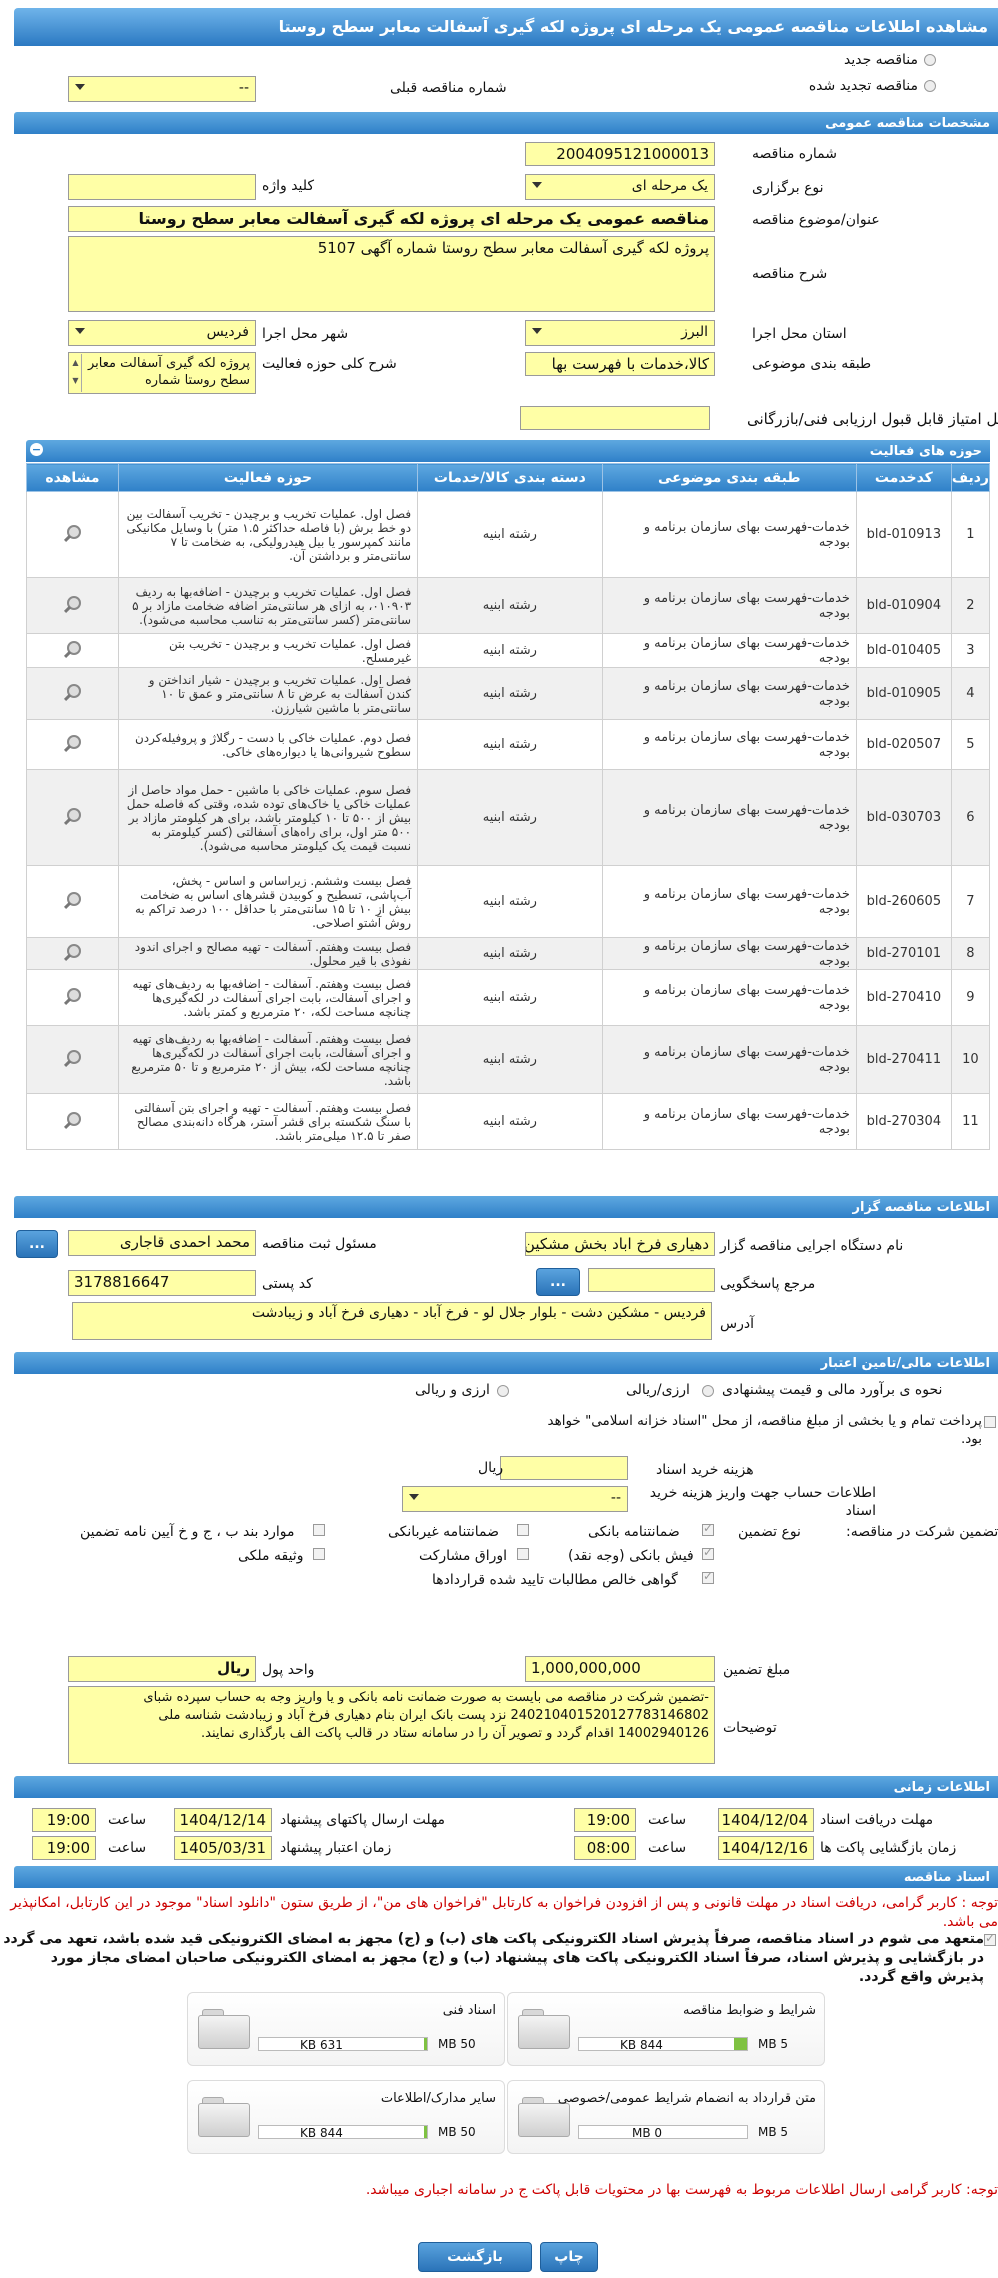  I want to click on doc-fee-field, so click(564, 1468).